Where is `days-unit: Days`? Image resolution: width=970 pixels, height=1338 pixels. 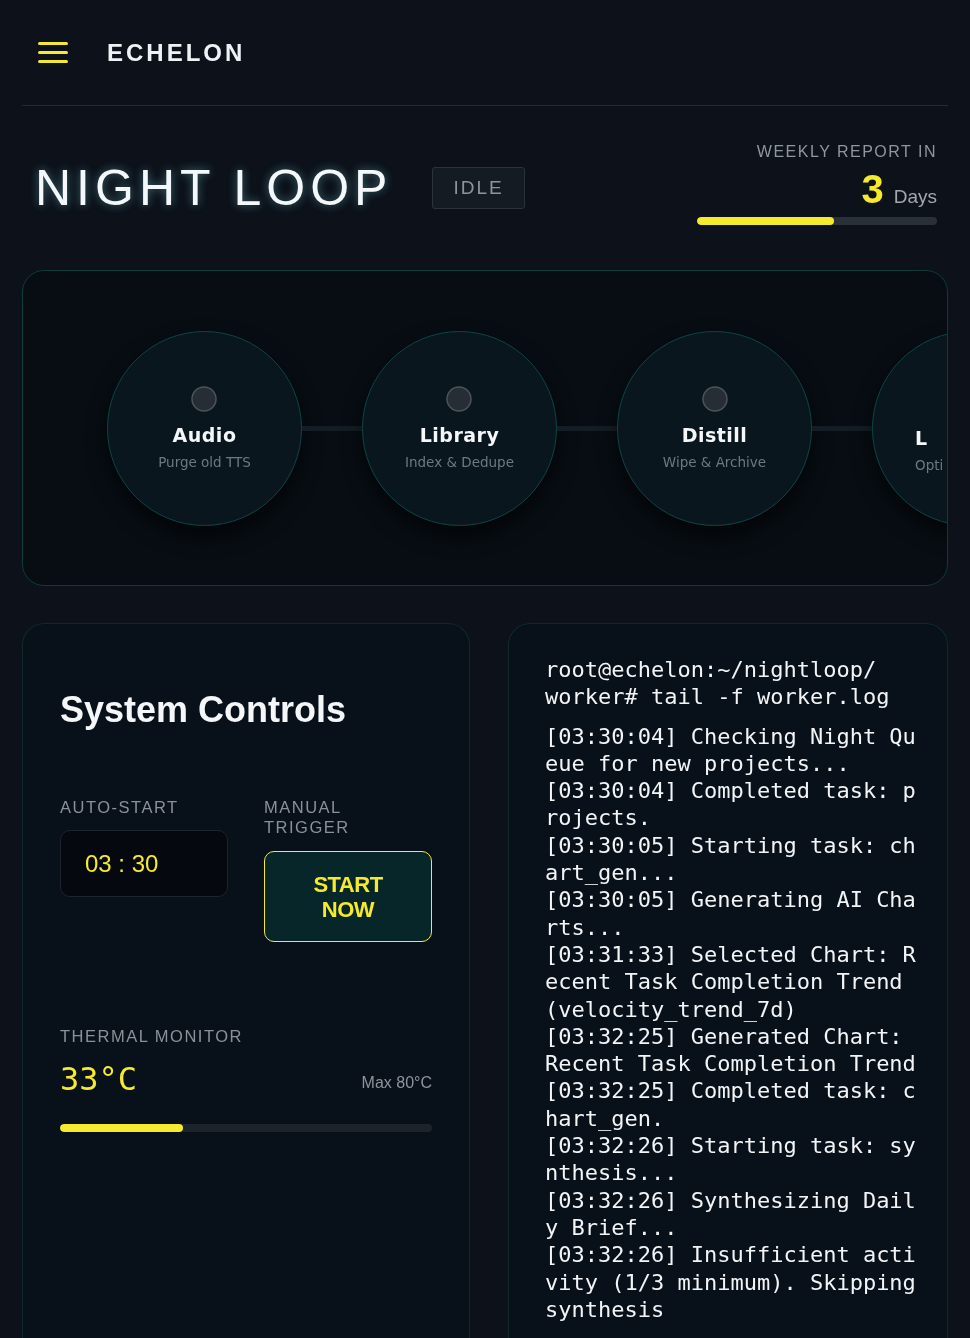
days-unit: Days is located at coordinates (915, 197).